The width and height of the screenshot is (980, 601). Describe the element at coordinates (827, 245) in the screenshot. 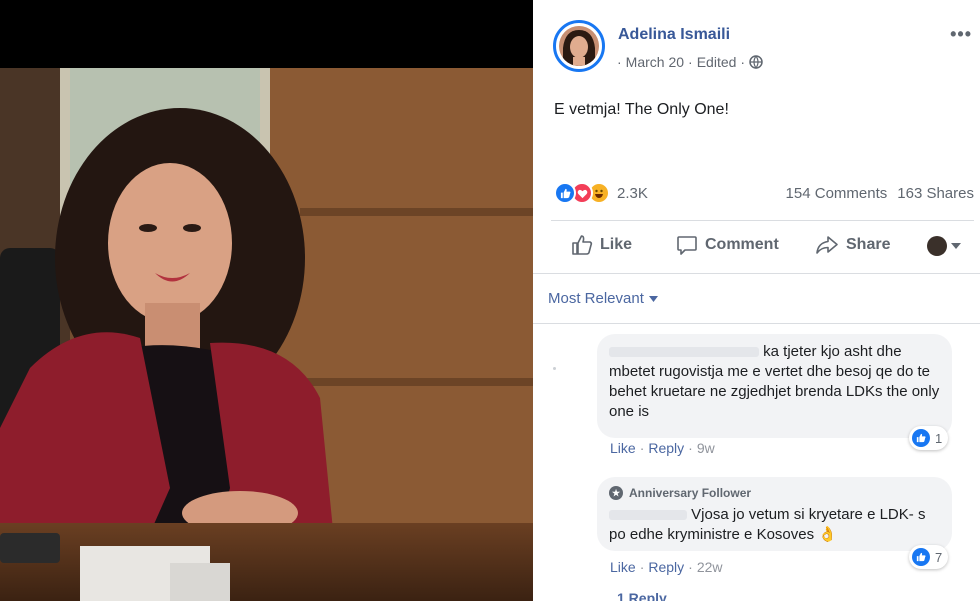

I see `share-icon` at that location.